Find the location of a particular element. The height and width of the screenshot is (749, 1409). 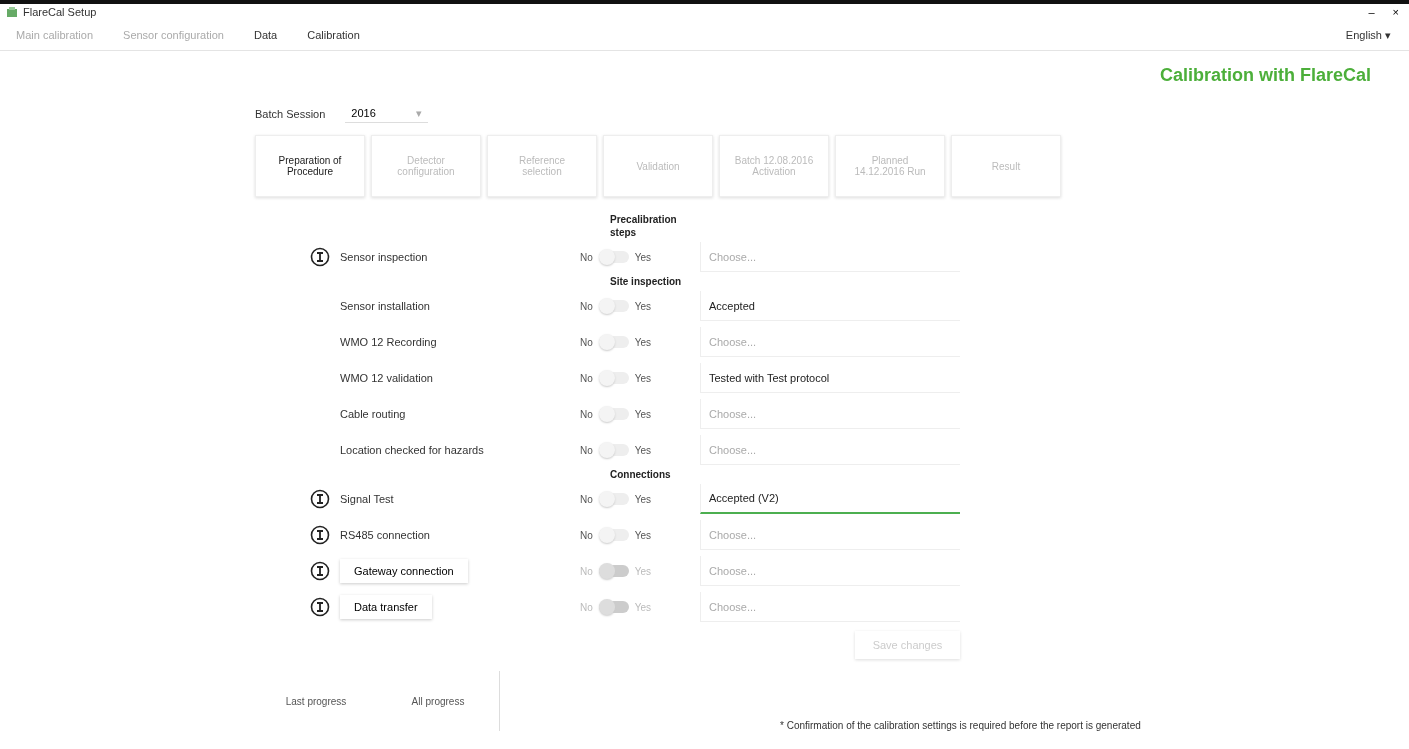

step-tab: Preparation of Procedure is located at coordinates (310, 166).